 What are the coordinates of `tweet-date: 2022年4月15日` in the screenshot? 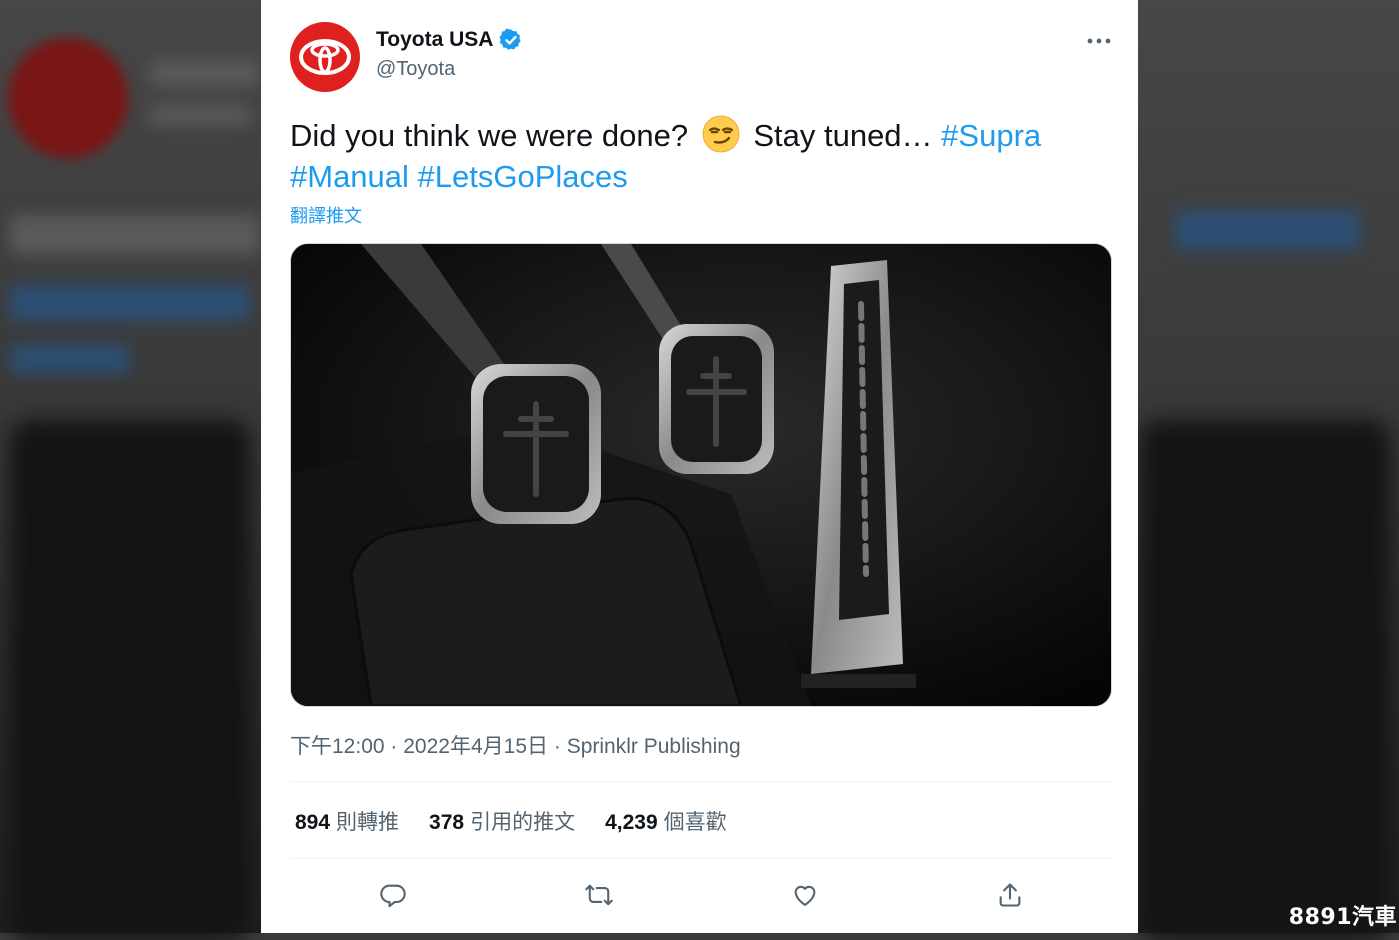 It's located at (475, 746).